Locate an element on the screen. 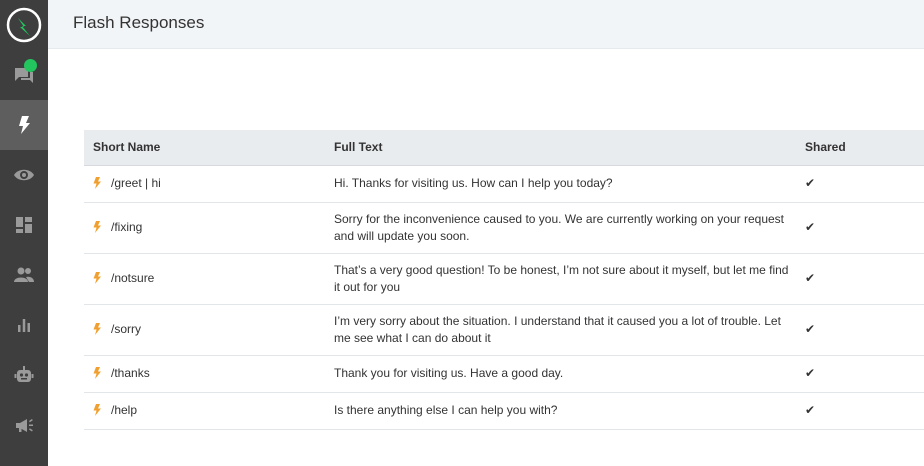  table-header-row: Short Name Full Text Shared is located at coordinates (504, 148).